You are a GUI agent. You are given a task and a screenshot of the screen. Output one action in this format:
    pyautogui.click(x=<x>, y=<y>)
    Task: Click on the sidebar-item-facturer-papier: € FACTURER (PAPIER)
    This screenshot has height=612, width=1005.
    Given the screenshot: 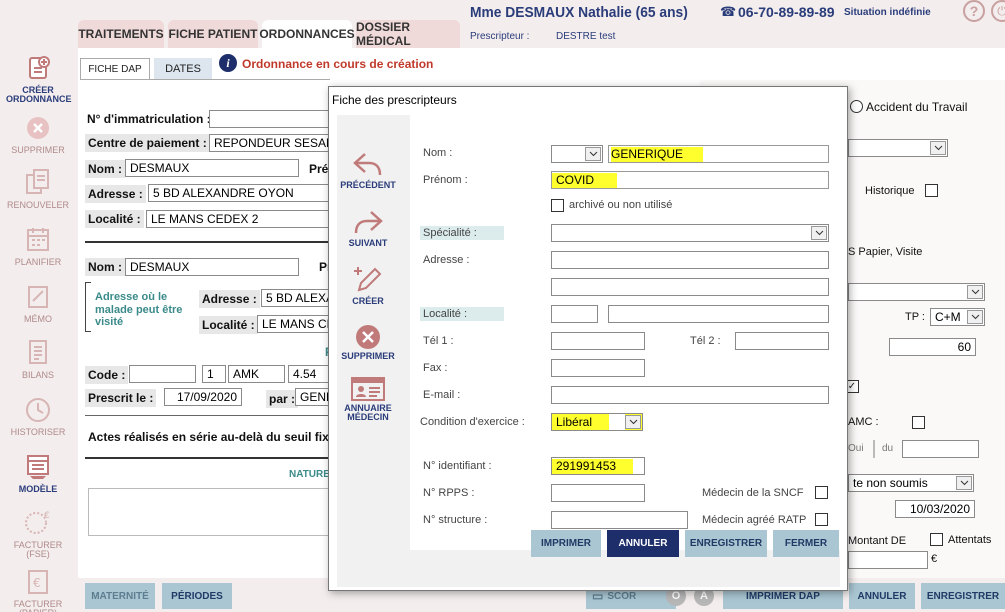 What is the action you would take?
    pyautogui.click(x=38, y=589)
    